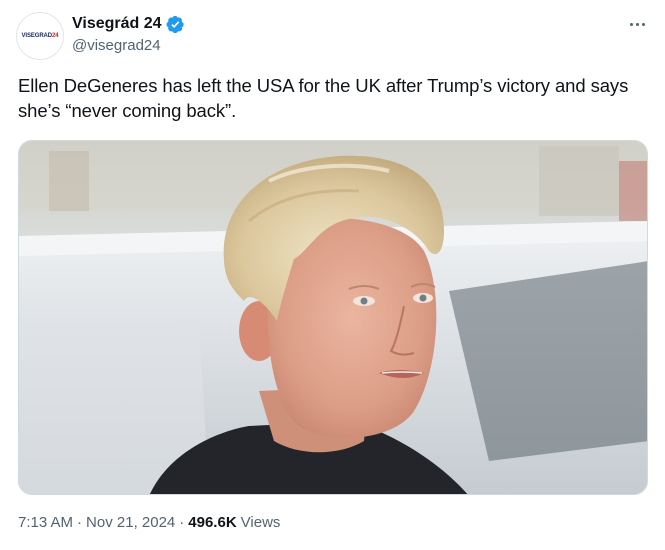 The image size is (665, 550). I want to click on more-options-button, so click(637, 24).